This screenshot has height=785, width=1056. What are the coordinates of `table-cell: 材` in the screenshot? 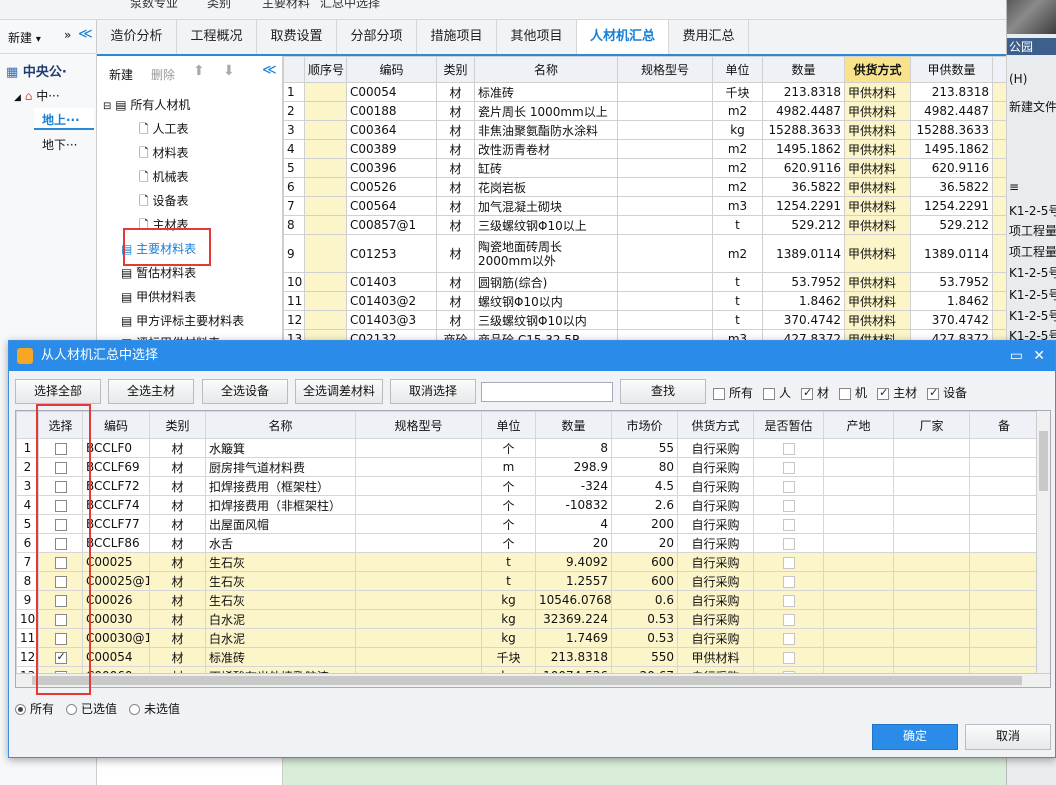 It's located at (455, 168).